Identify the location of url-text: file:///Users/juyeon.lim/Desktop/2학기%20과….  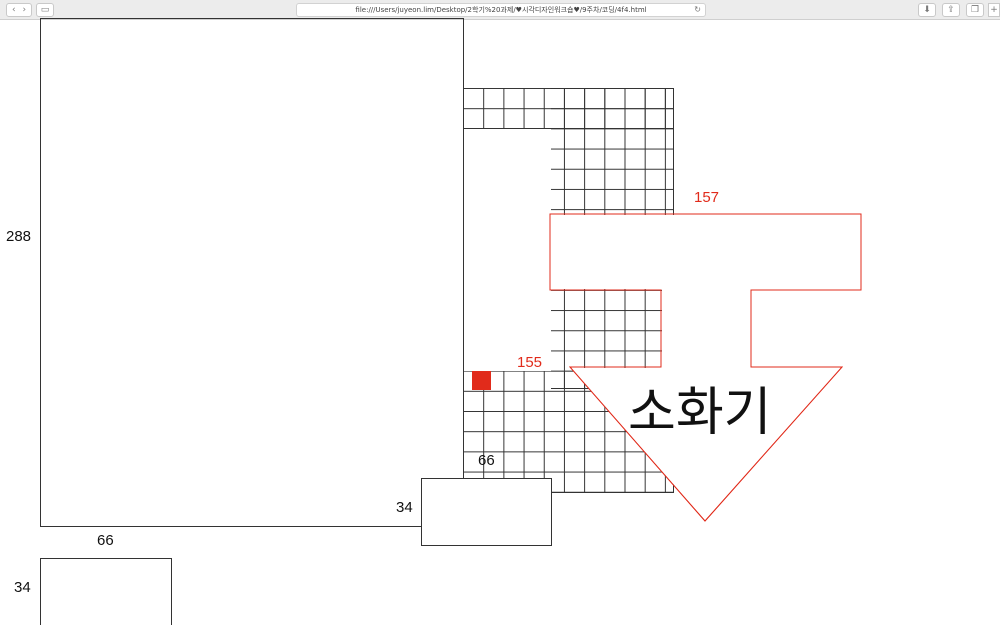
(501, 10).